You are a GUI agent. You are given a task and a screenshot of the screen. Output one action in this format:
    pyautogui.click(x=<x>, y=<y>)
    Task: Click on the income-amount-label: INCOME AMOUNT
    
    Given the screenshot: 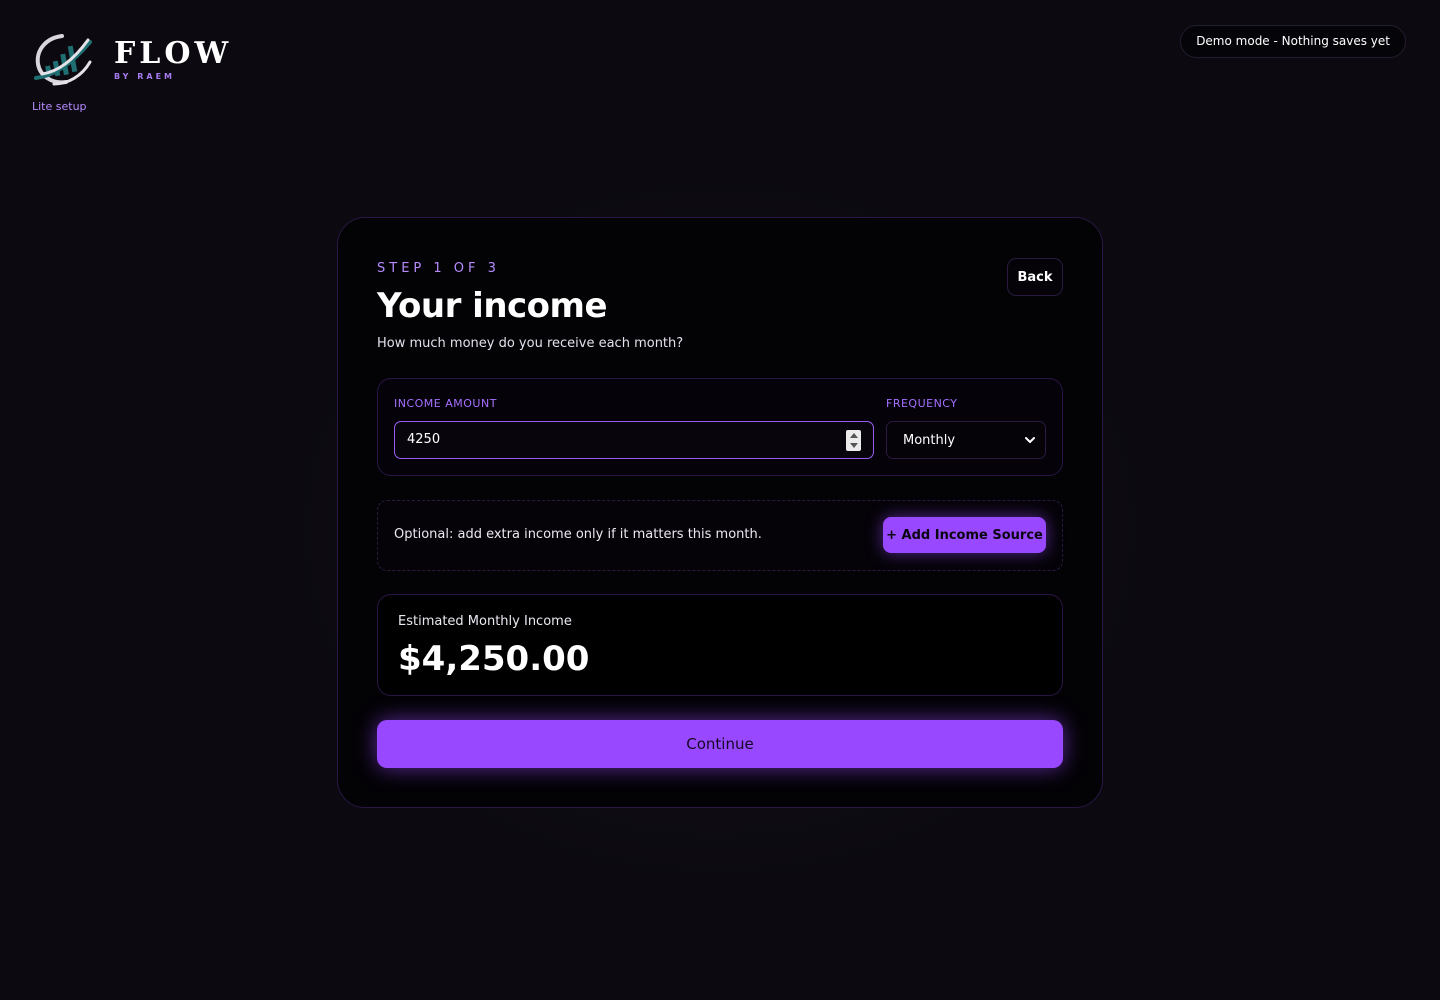 What is the action you would take?
    pyautogui.click(x=445, y=403)
    